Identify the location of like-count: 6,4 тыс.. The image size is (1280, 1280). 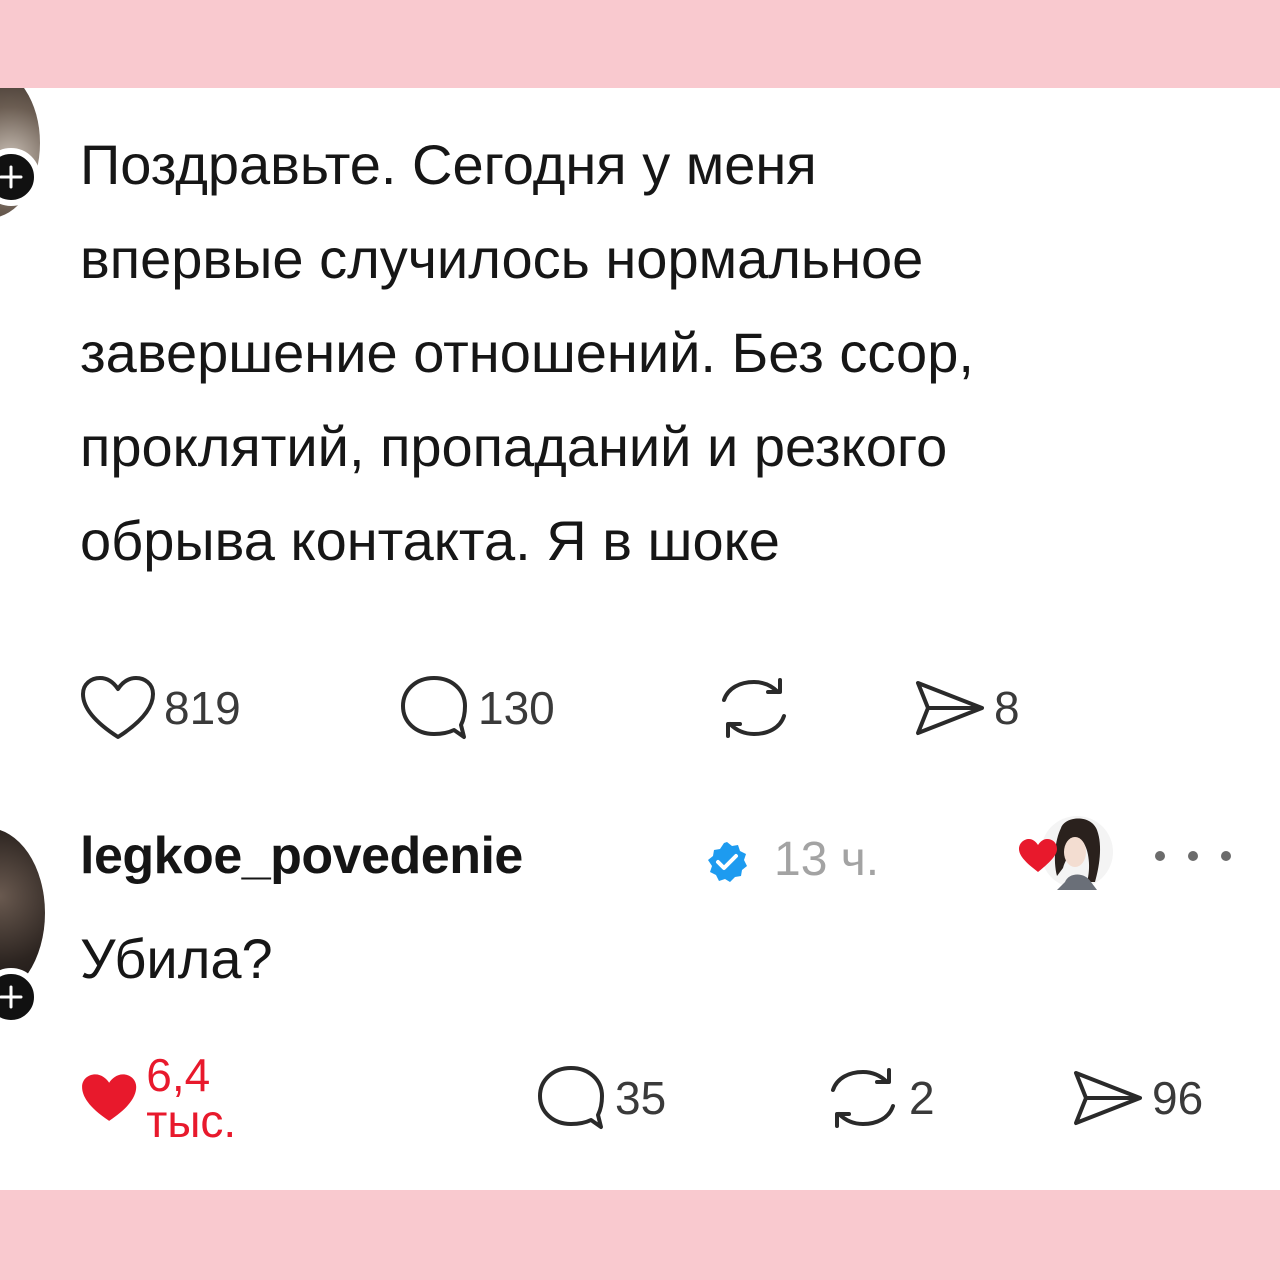
(191, 1098).